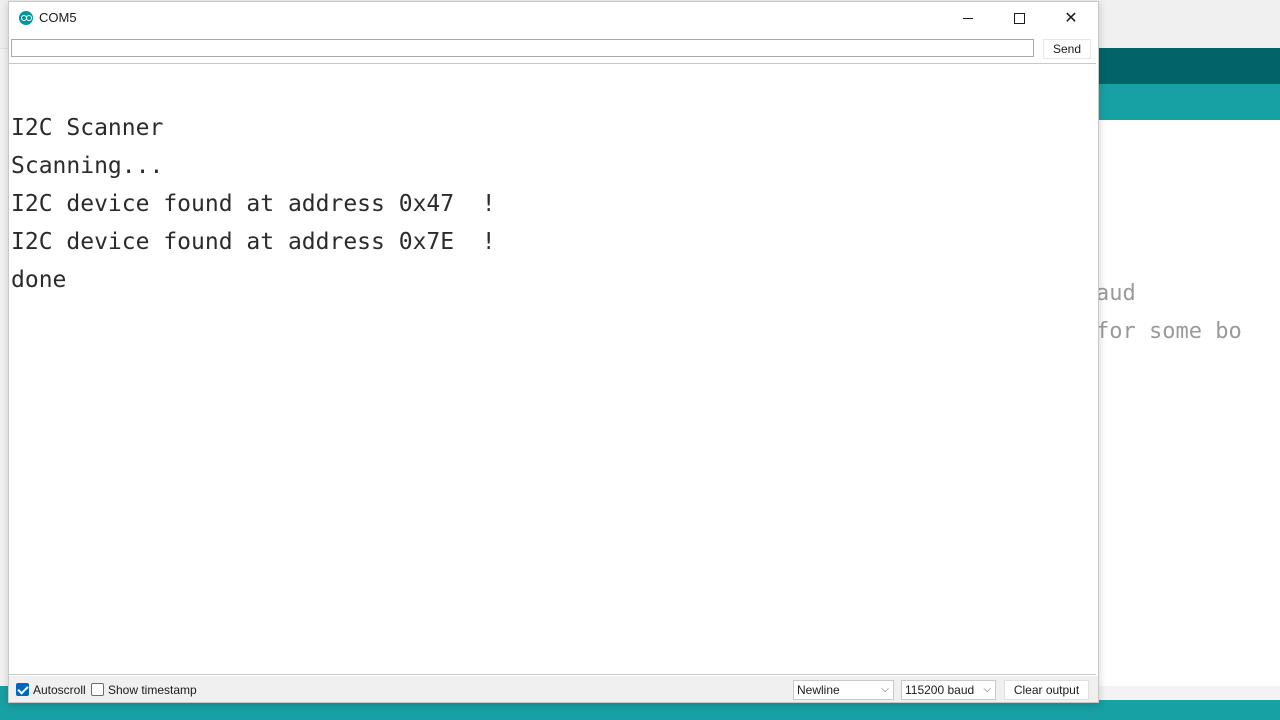 The image size is (1280, 720). What do you see at coordinates (58, 17) in the screenshot?
I see `window-title: COM5` at bounding box center [58, 17].